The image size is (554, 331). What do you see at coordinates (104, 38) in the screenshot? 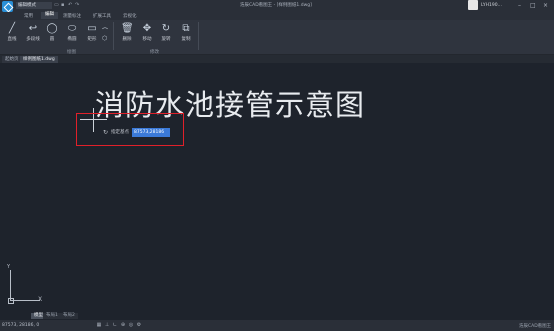
I see `polygon-icon: ⬡` at bounding box center [104, 38].